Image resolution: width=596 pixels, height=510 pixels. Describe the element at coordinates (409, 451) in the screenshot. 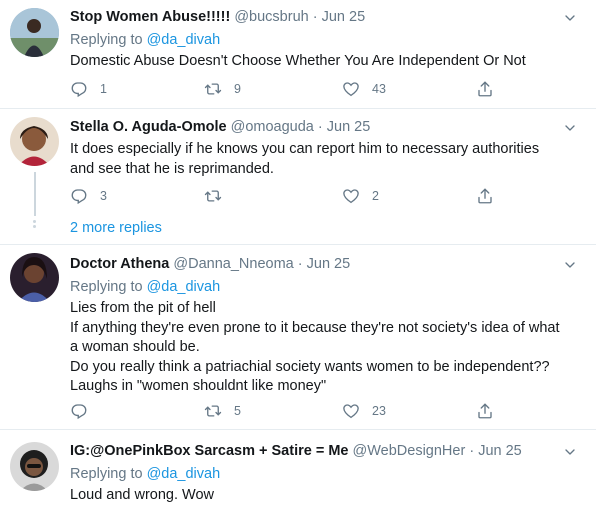

I see `handle: @WebDesignHer` at that location.